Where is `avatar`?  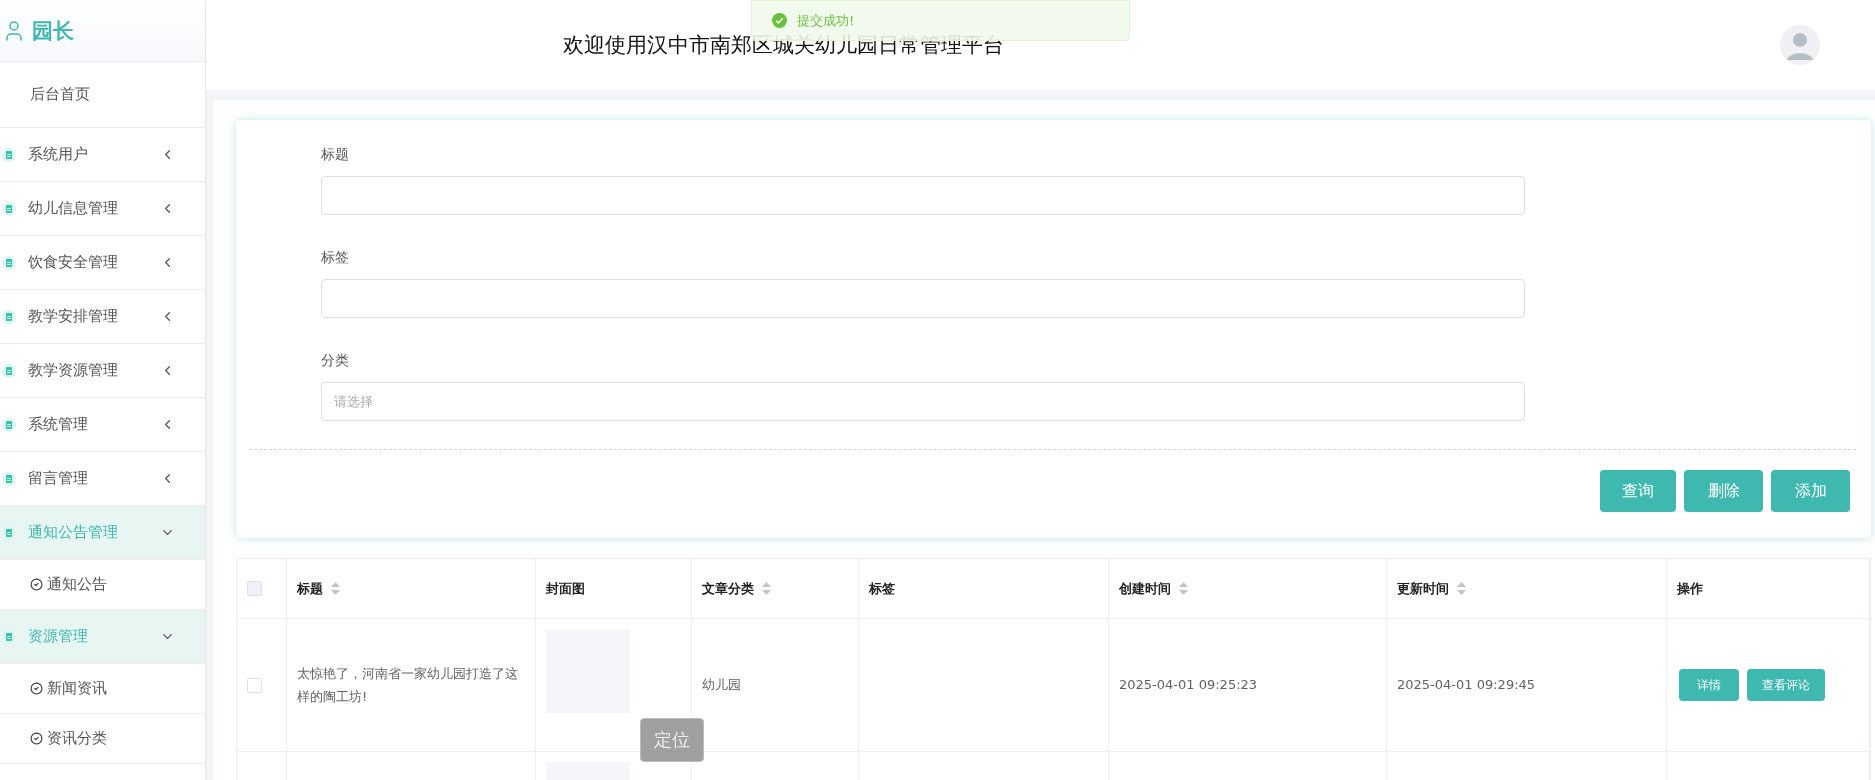 avatar is located at coordinates (1800, 45).